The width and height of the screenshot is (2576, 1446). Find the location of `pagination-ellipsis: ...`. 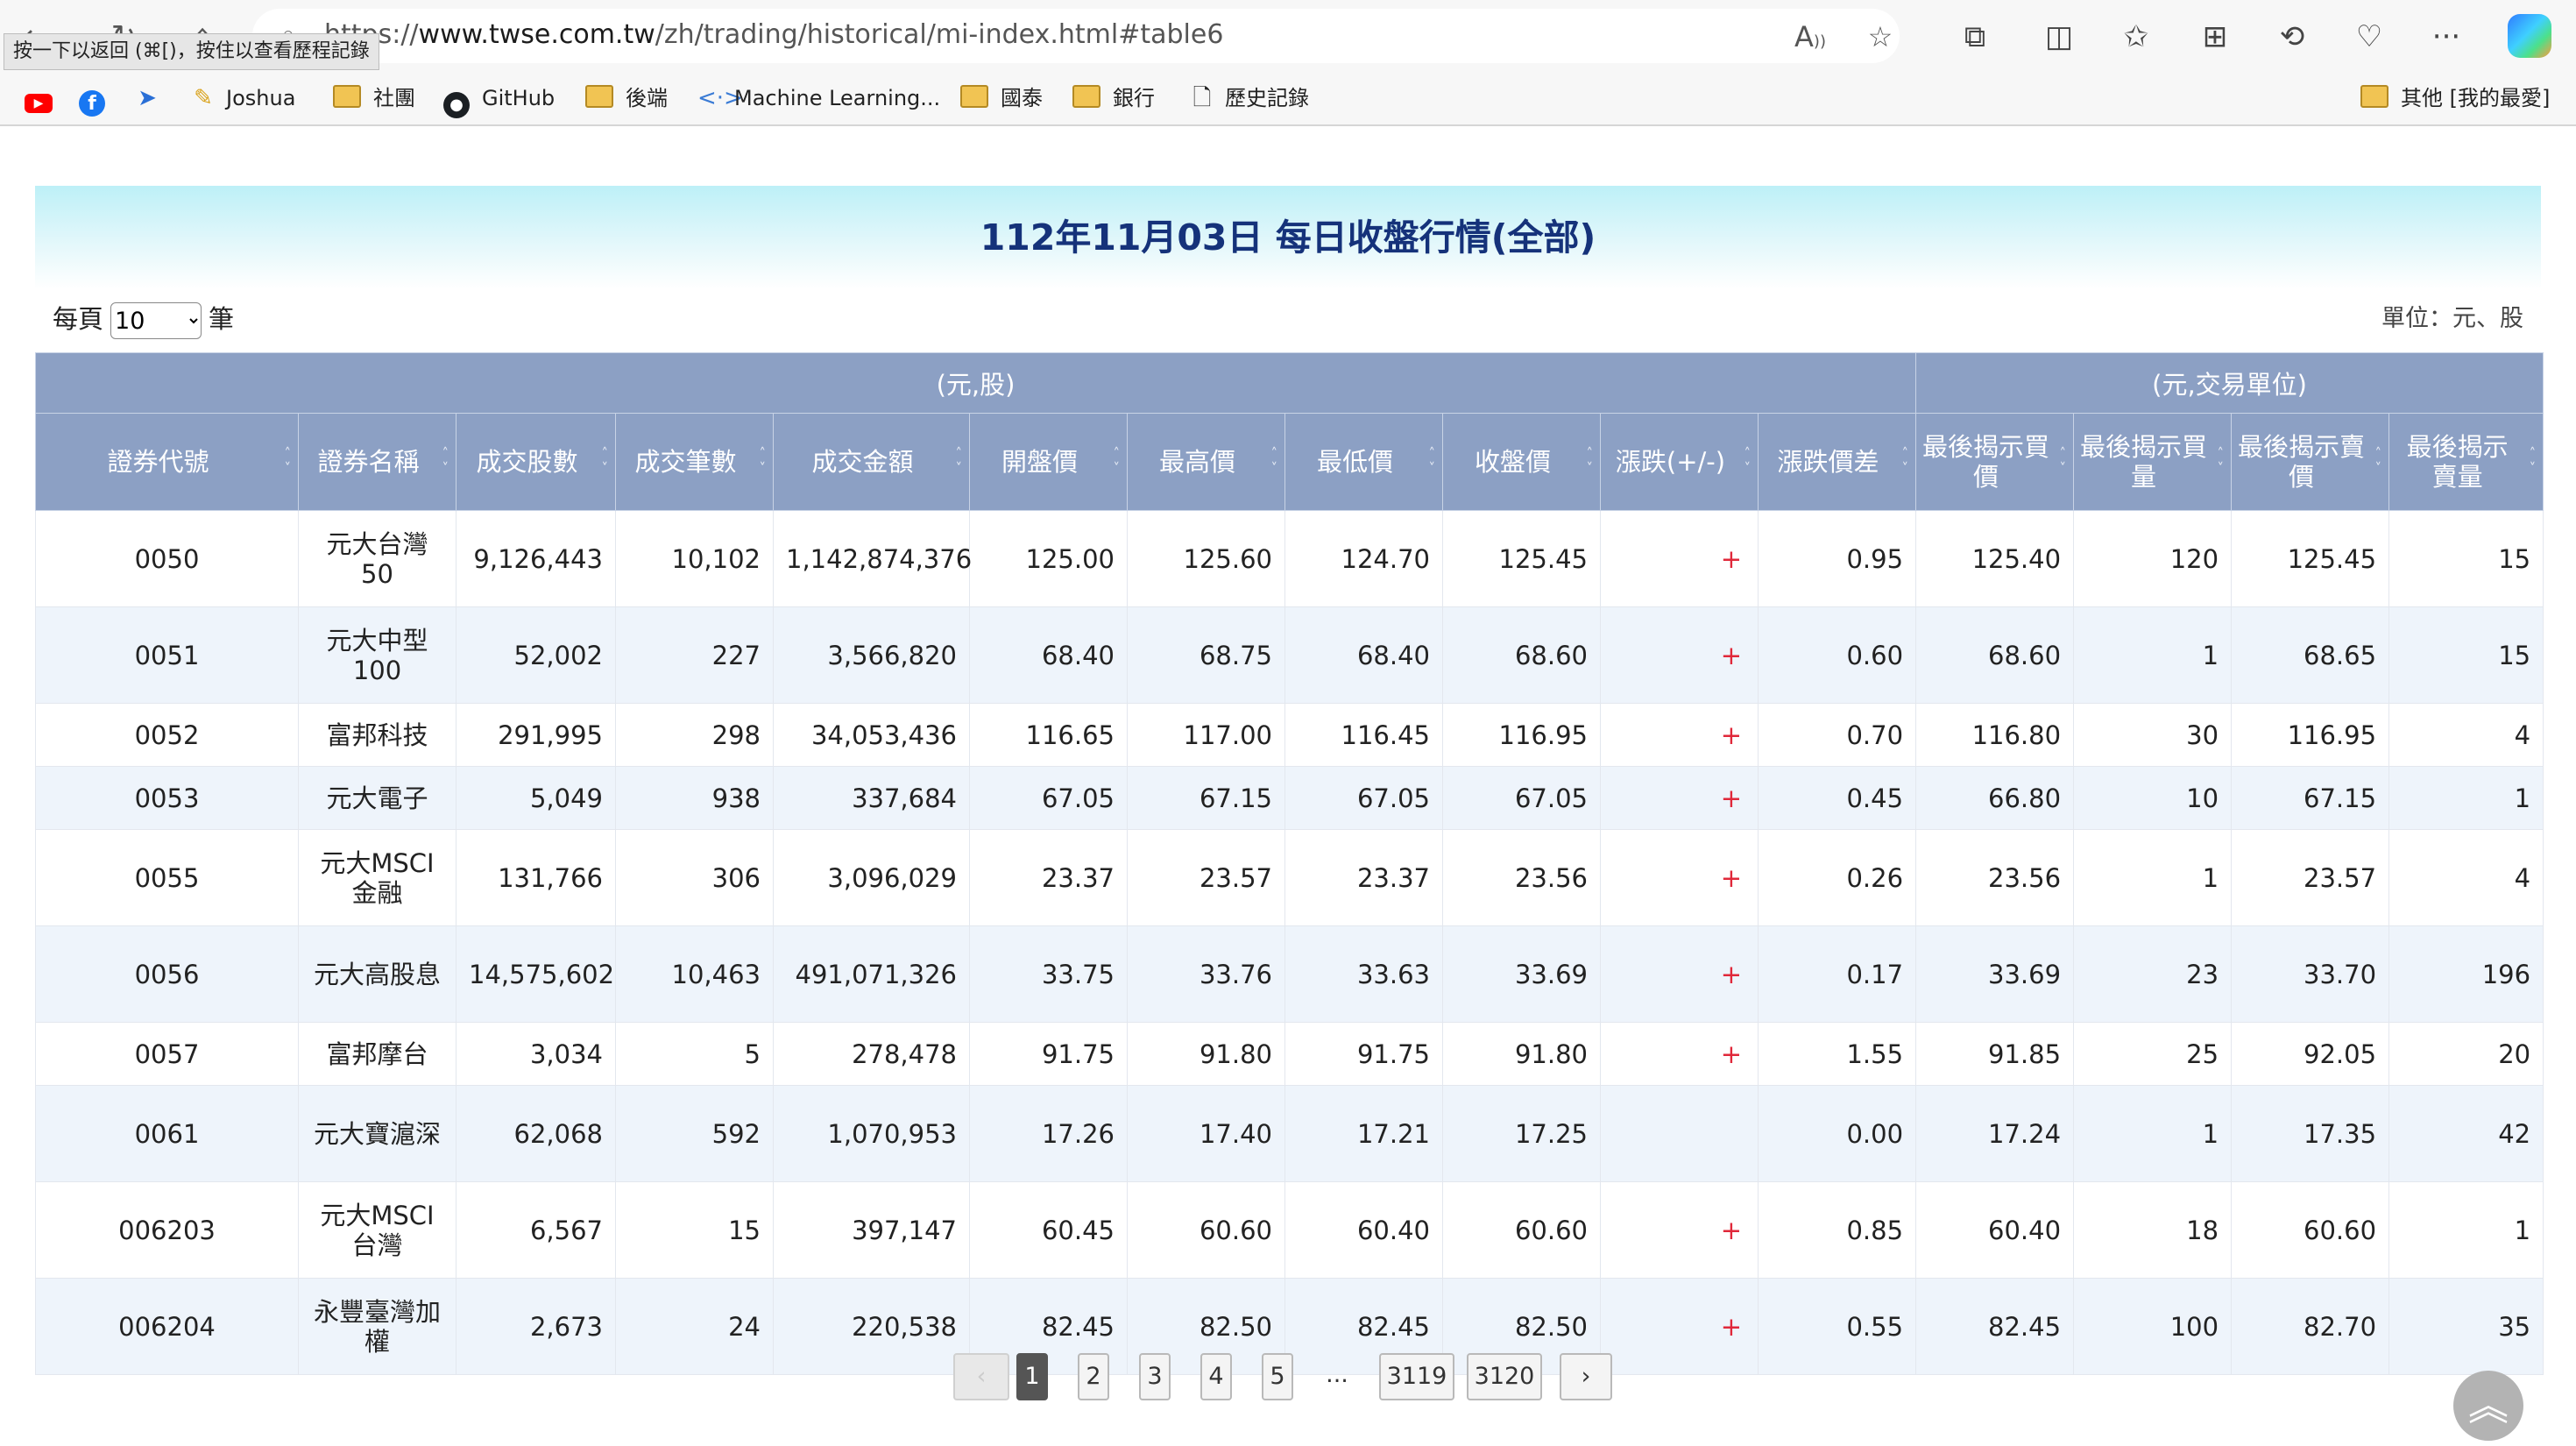

pagination-ellipsis: ... is located at coordinates (1337, 1374).